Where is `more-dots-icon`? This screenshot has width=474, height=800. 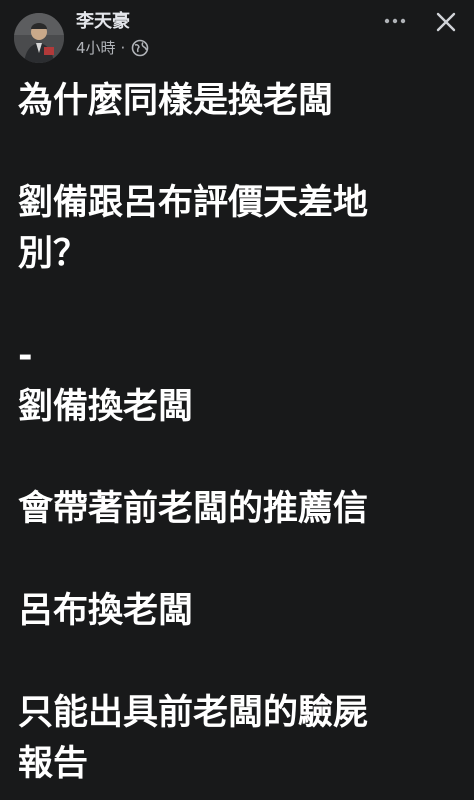
more-dots-icon is located at coordinates (395, 21).